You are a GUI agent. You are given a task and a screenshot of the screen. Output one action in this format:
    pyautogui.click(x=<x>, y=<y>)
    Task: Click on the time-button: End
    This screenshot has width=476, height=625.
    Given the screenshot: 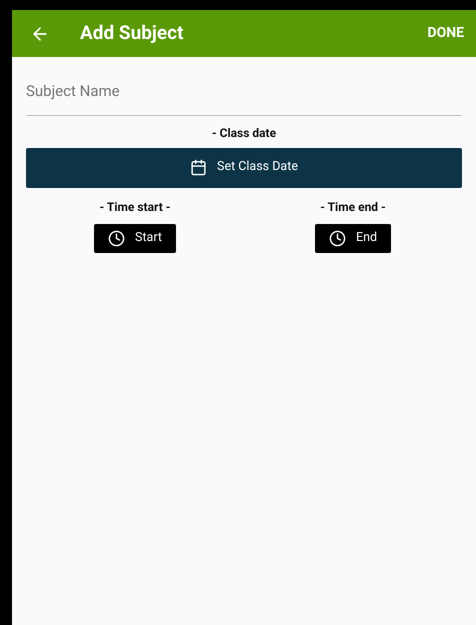 What is the action you would take?
    pyautogui.click(x=353, y=238)
    